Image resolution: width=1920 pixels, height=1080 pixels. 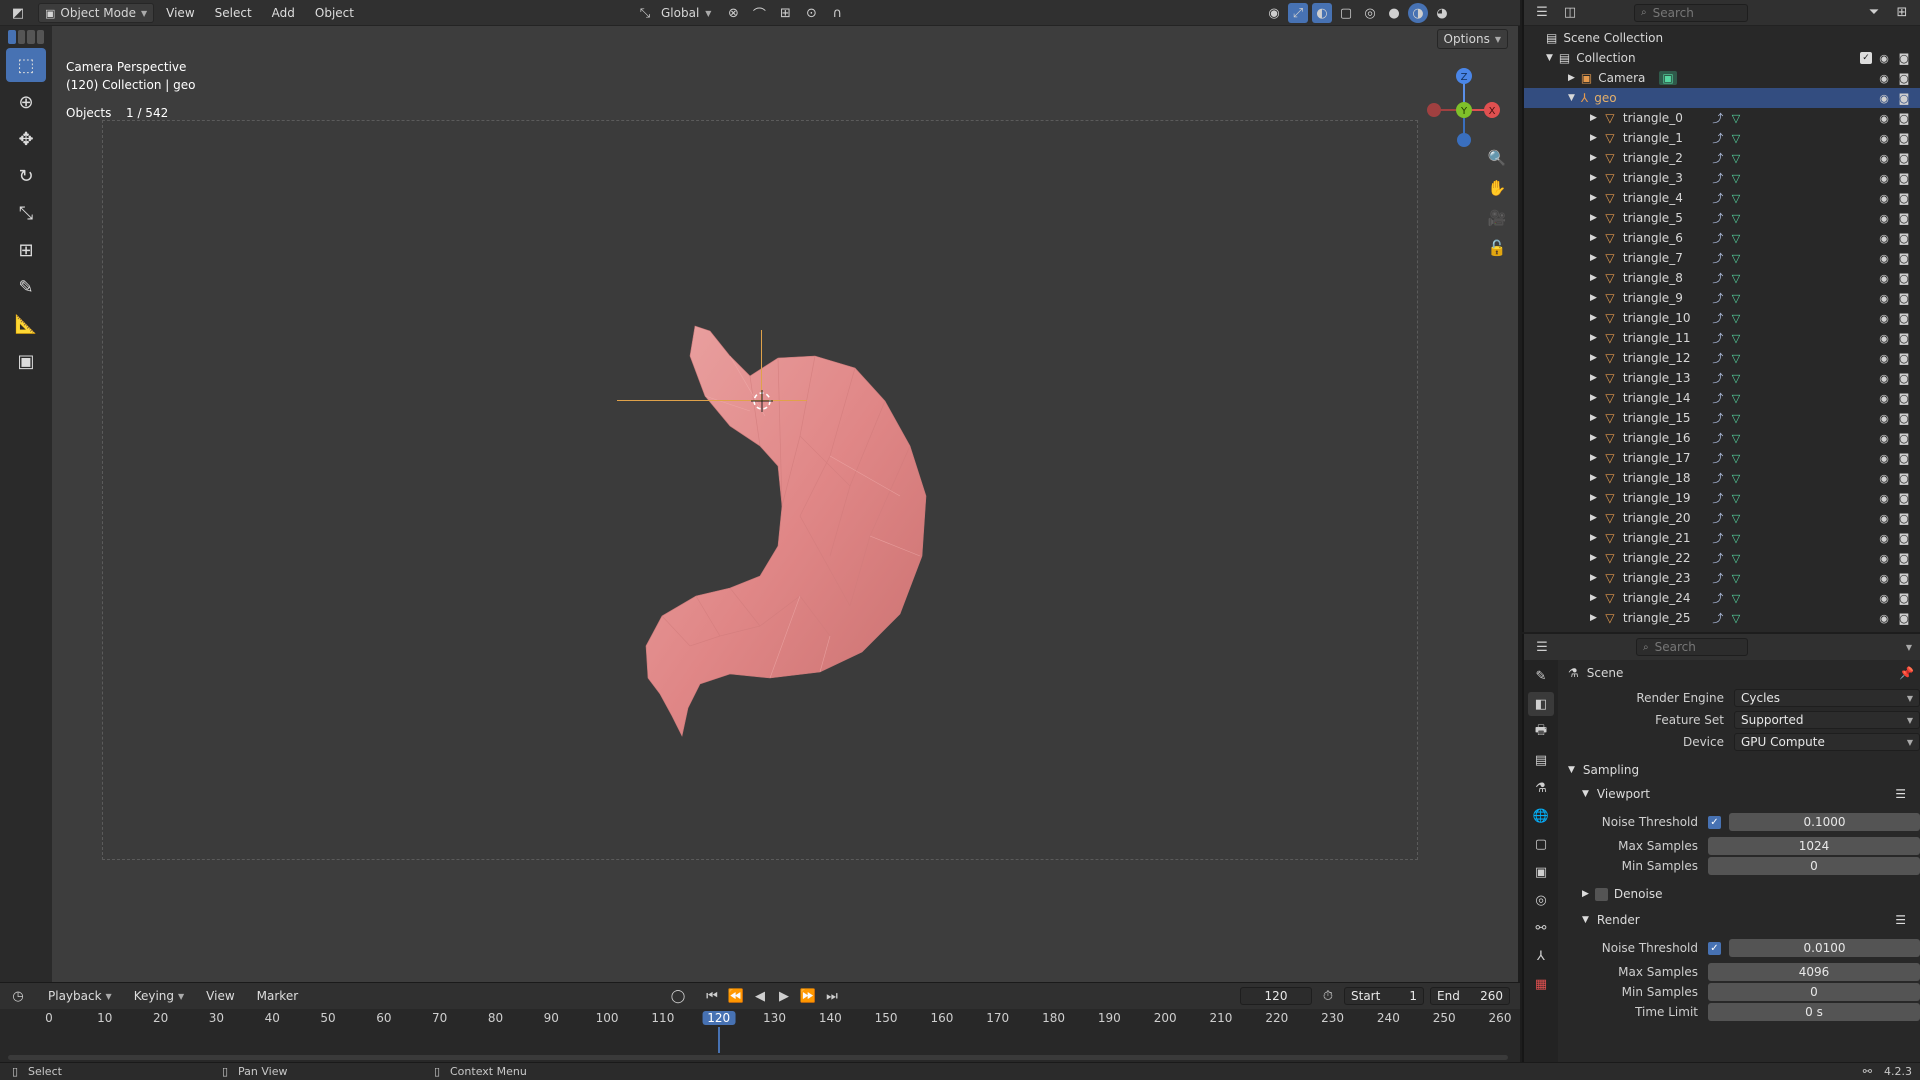 What do you see at coordinates (1827, 698) in the screenshot?
I see `render-engine-dropdown: Cycles ▼` at bounding box center [1827, 698].